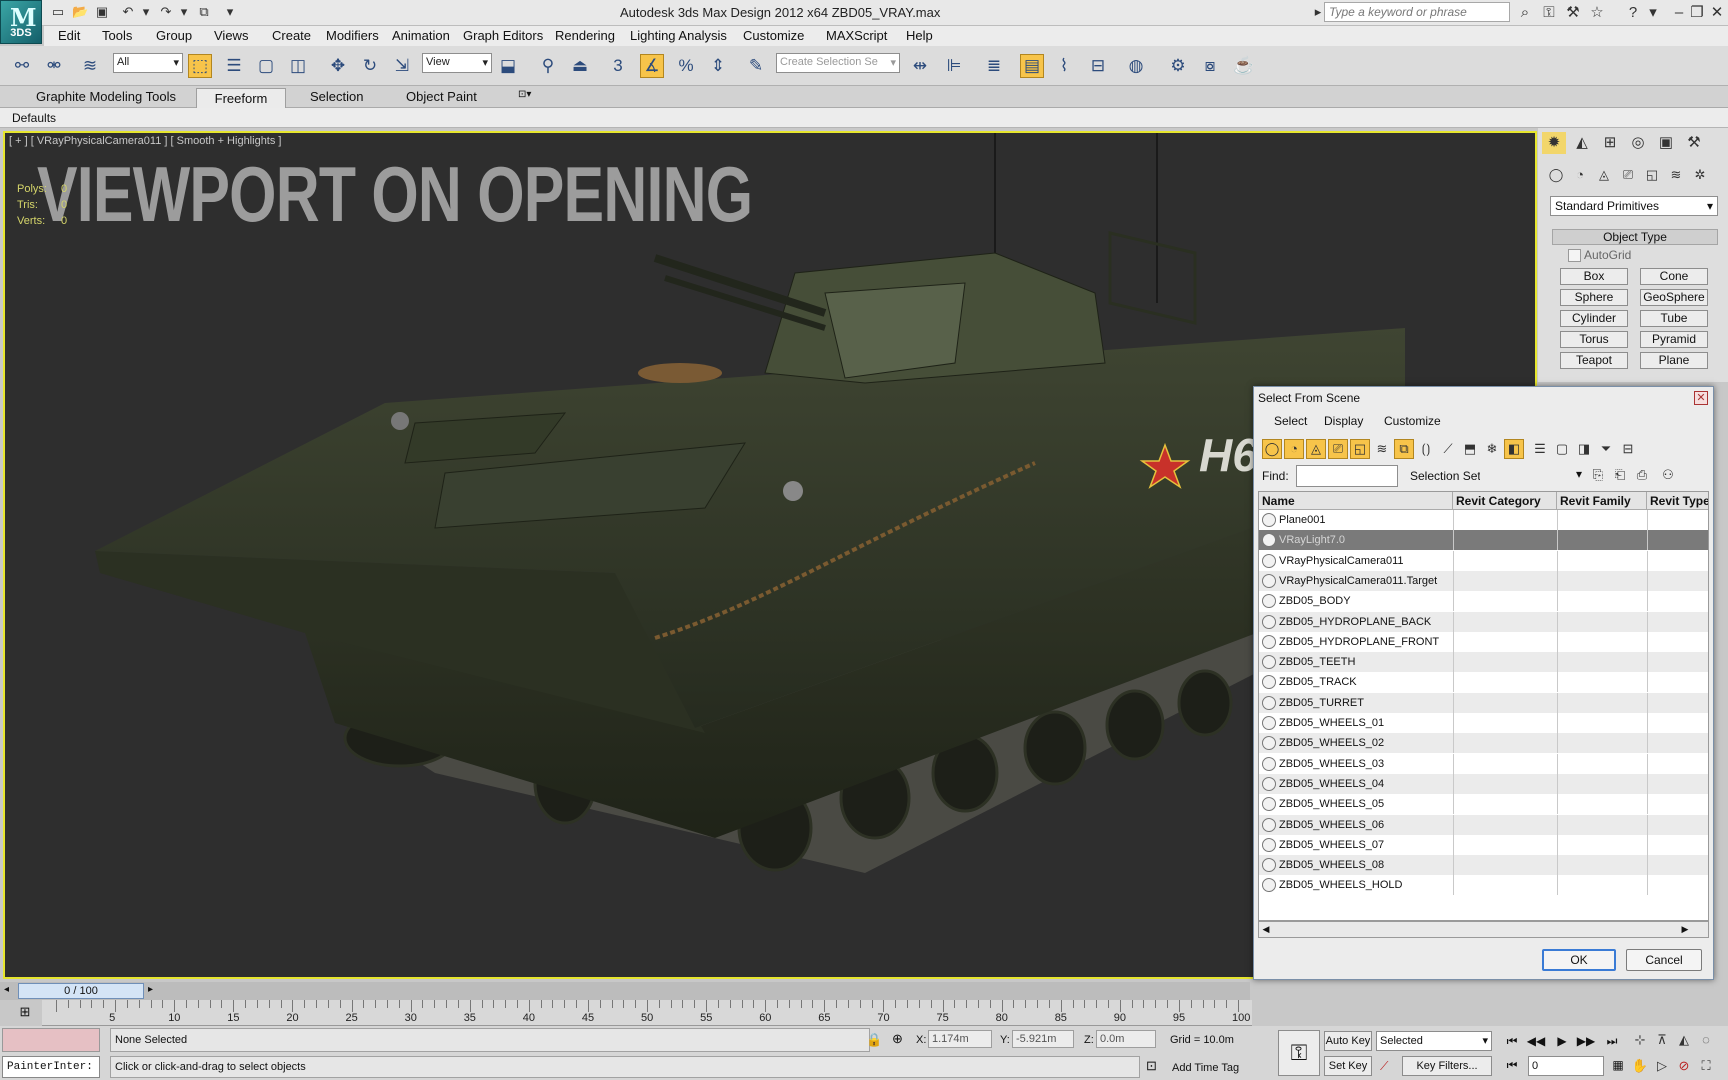  I want to click on table-row: ZBD05_TURRET, so click(1483, 702).